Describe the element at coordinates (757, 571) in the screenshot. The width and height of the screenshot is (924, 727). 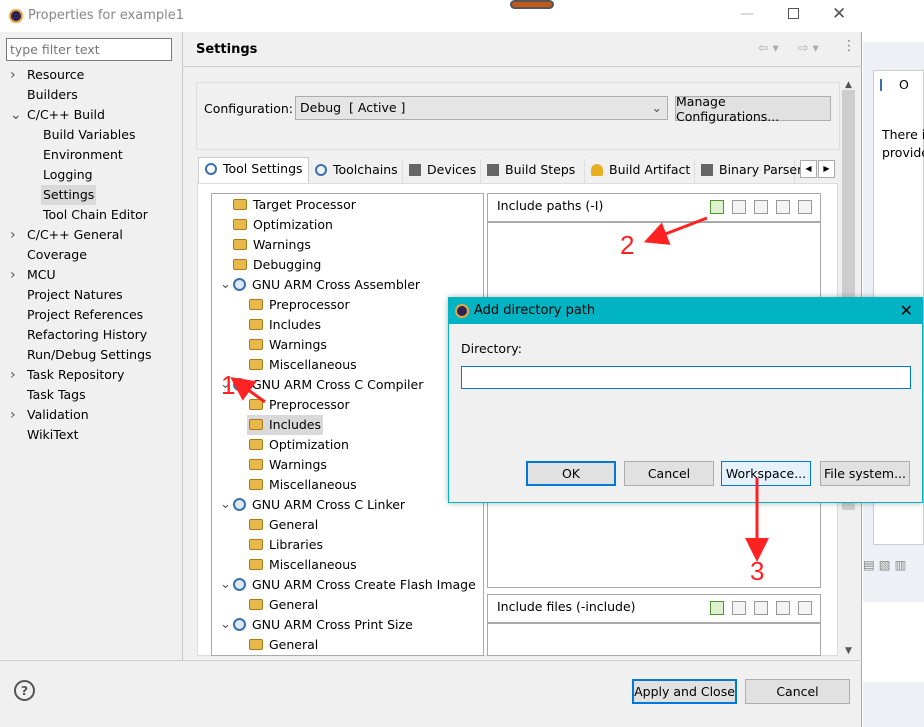
I see `annotation-label-3: 3` at that location.